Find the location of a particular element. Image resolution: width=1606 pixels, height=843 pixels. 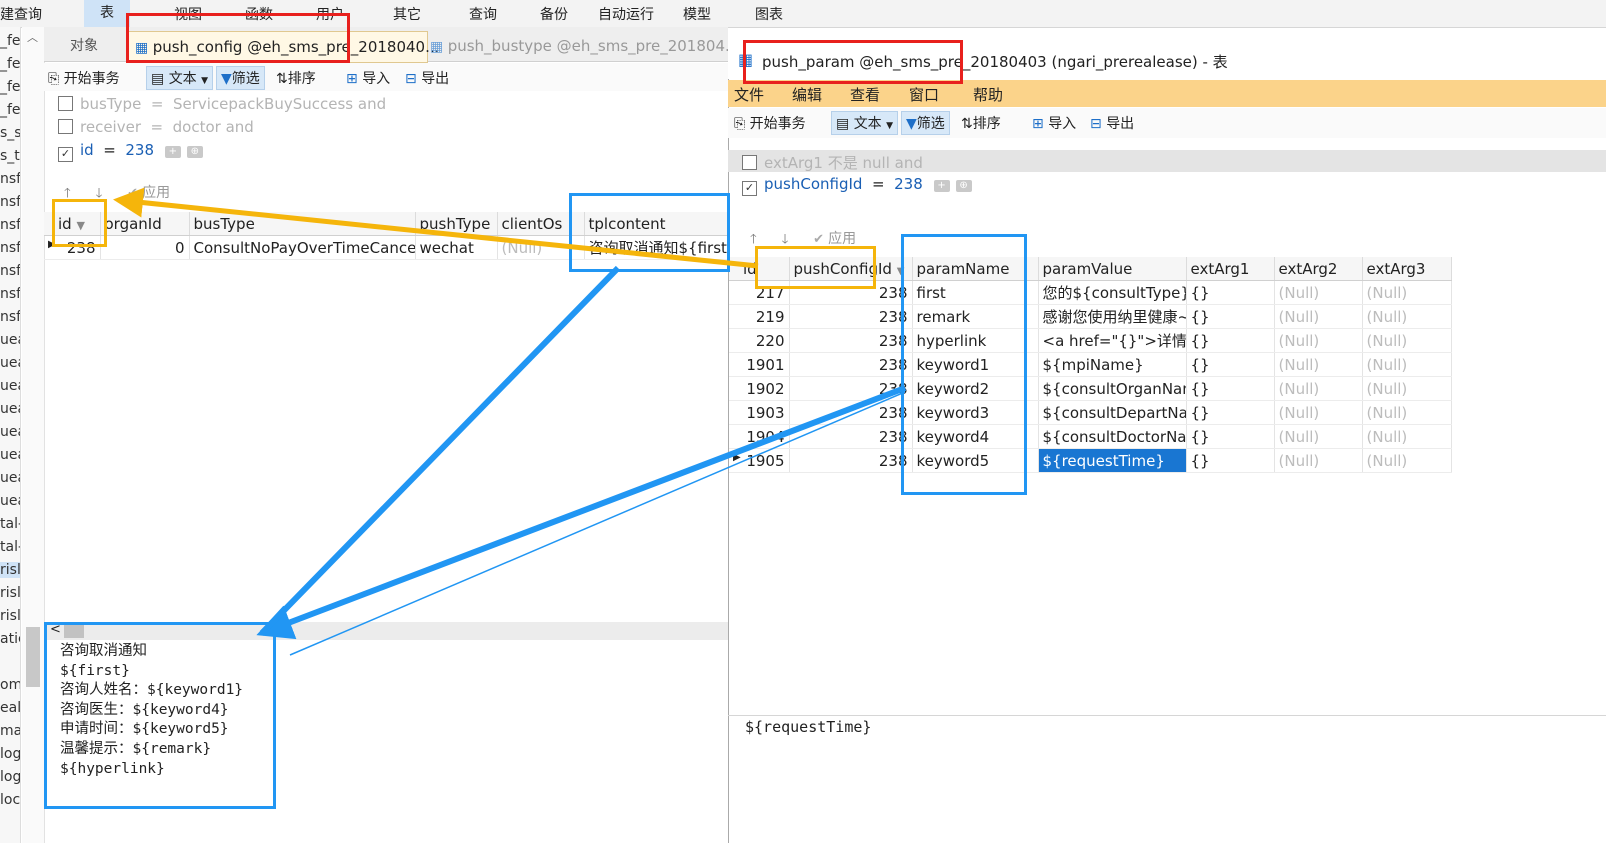

menu-item-automation: 自动运行 is located at coordinates (626, 14).